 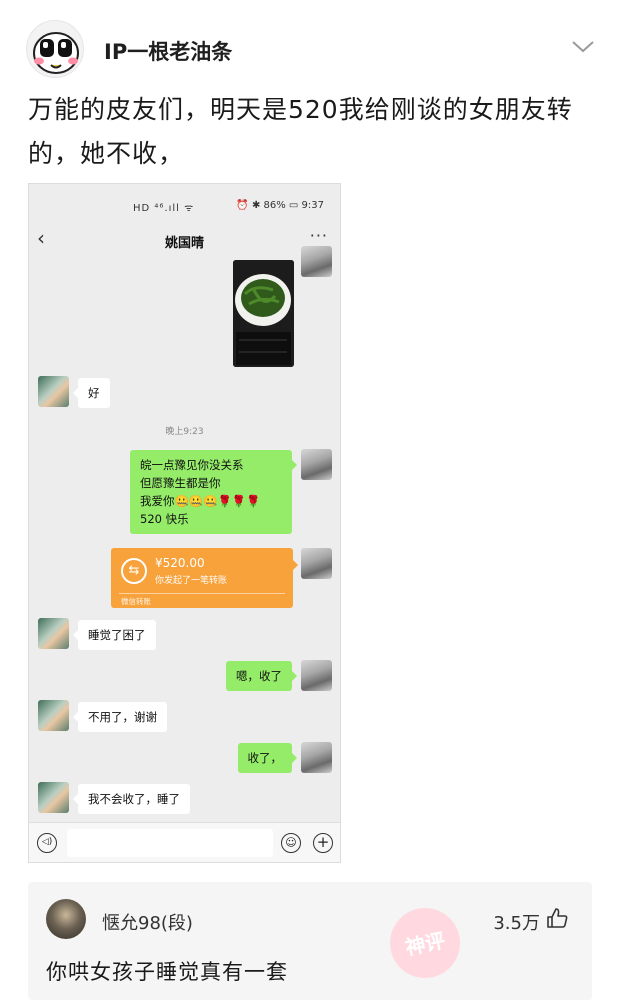 I want to click on status-bar: HD ⁴⁶.ıll ᯤ ⏰ ✱ 86% ▭ 9:37, so click(x=184, y=204).